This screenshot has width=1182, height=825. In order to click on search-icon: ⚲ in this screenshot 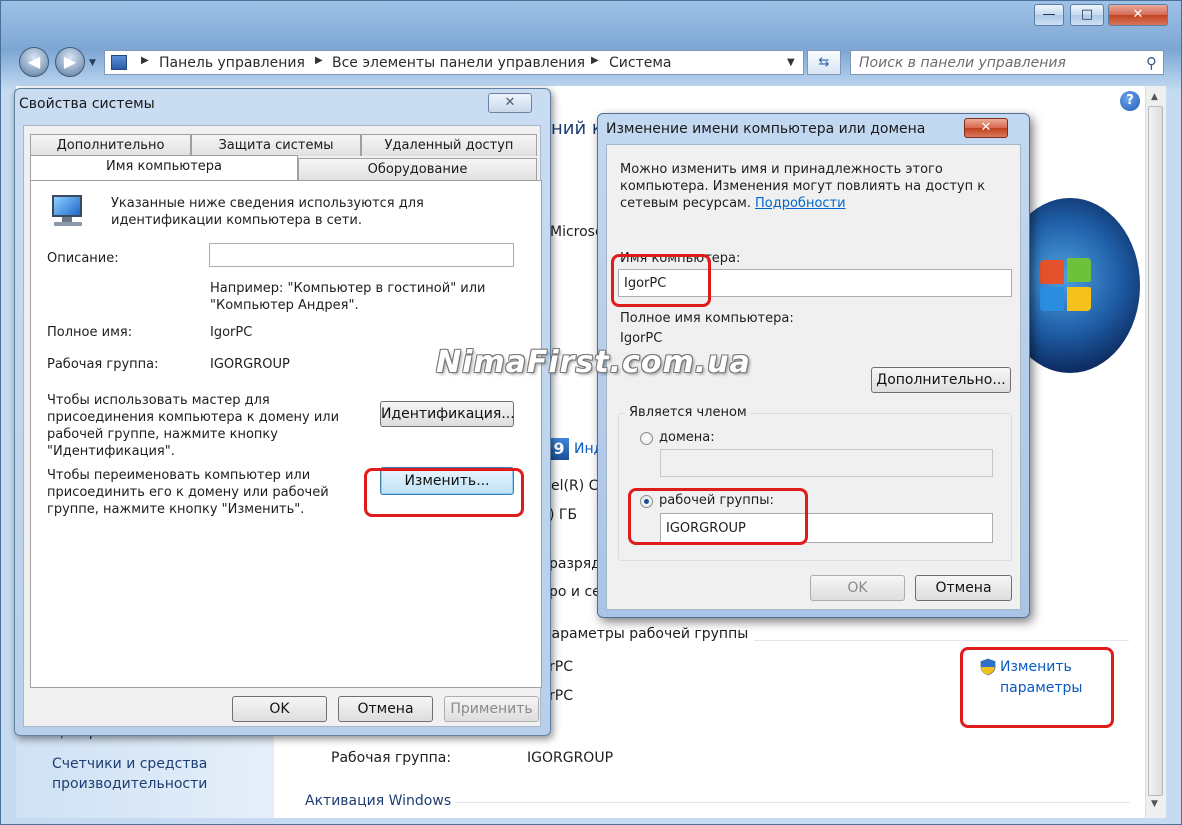, I will do `click(1151, 63)`.